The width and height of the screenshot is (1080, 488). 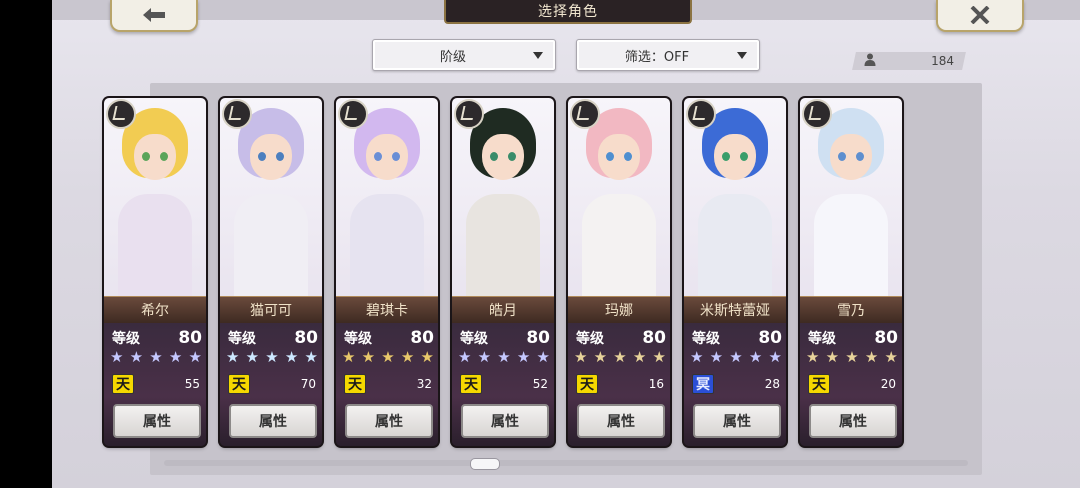 I want to click on rank-sort-dropdown: 阶级, so click(x=464, y=55).